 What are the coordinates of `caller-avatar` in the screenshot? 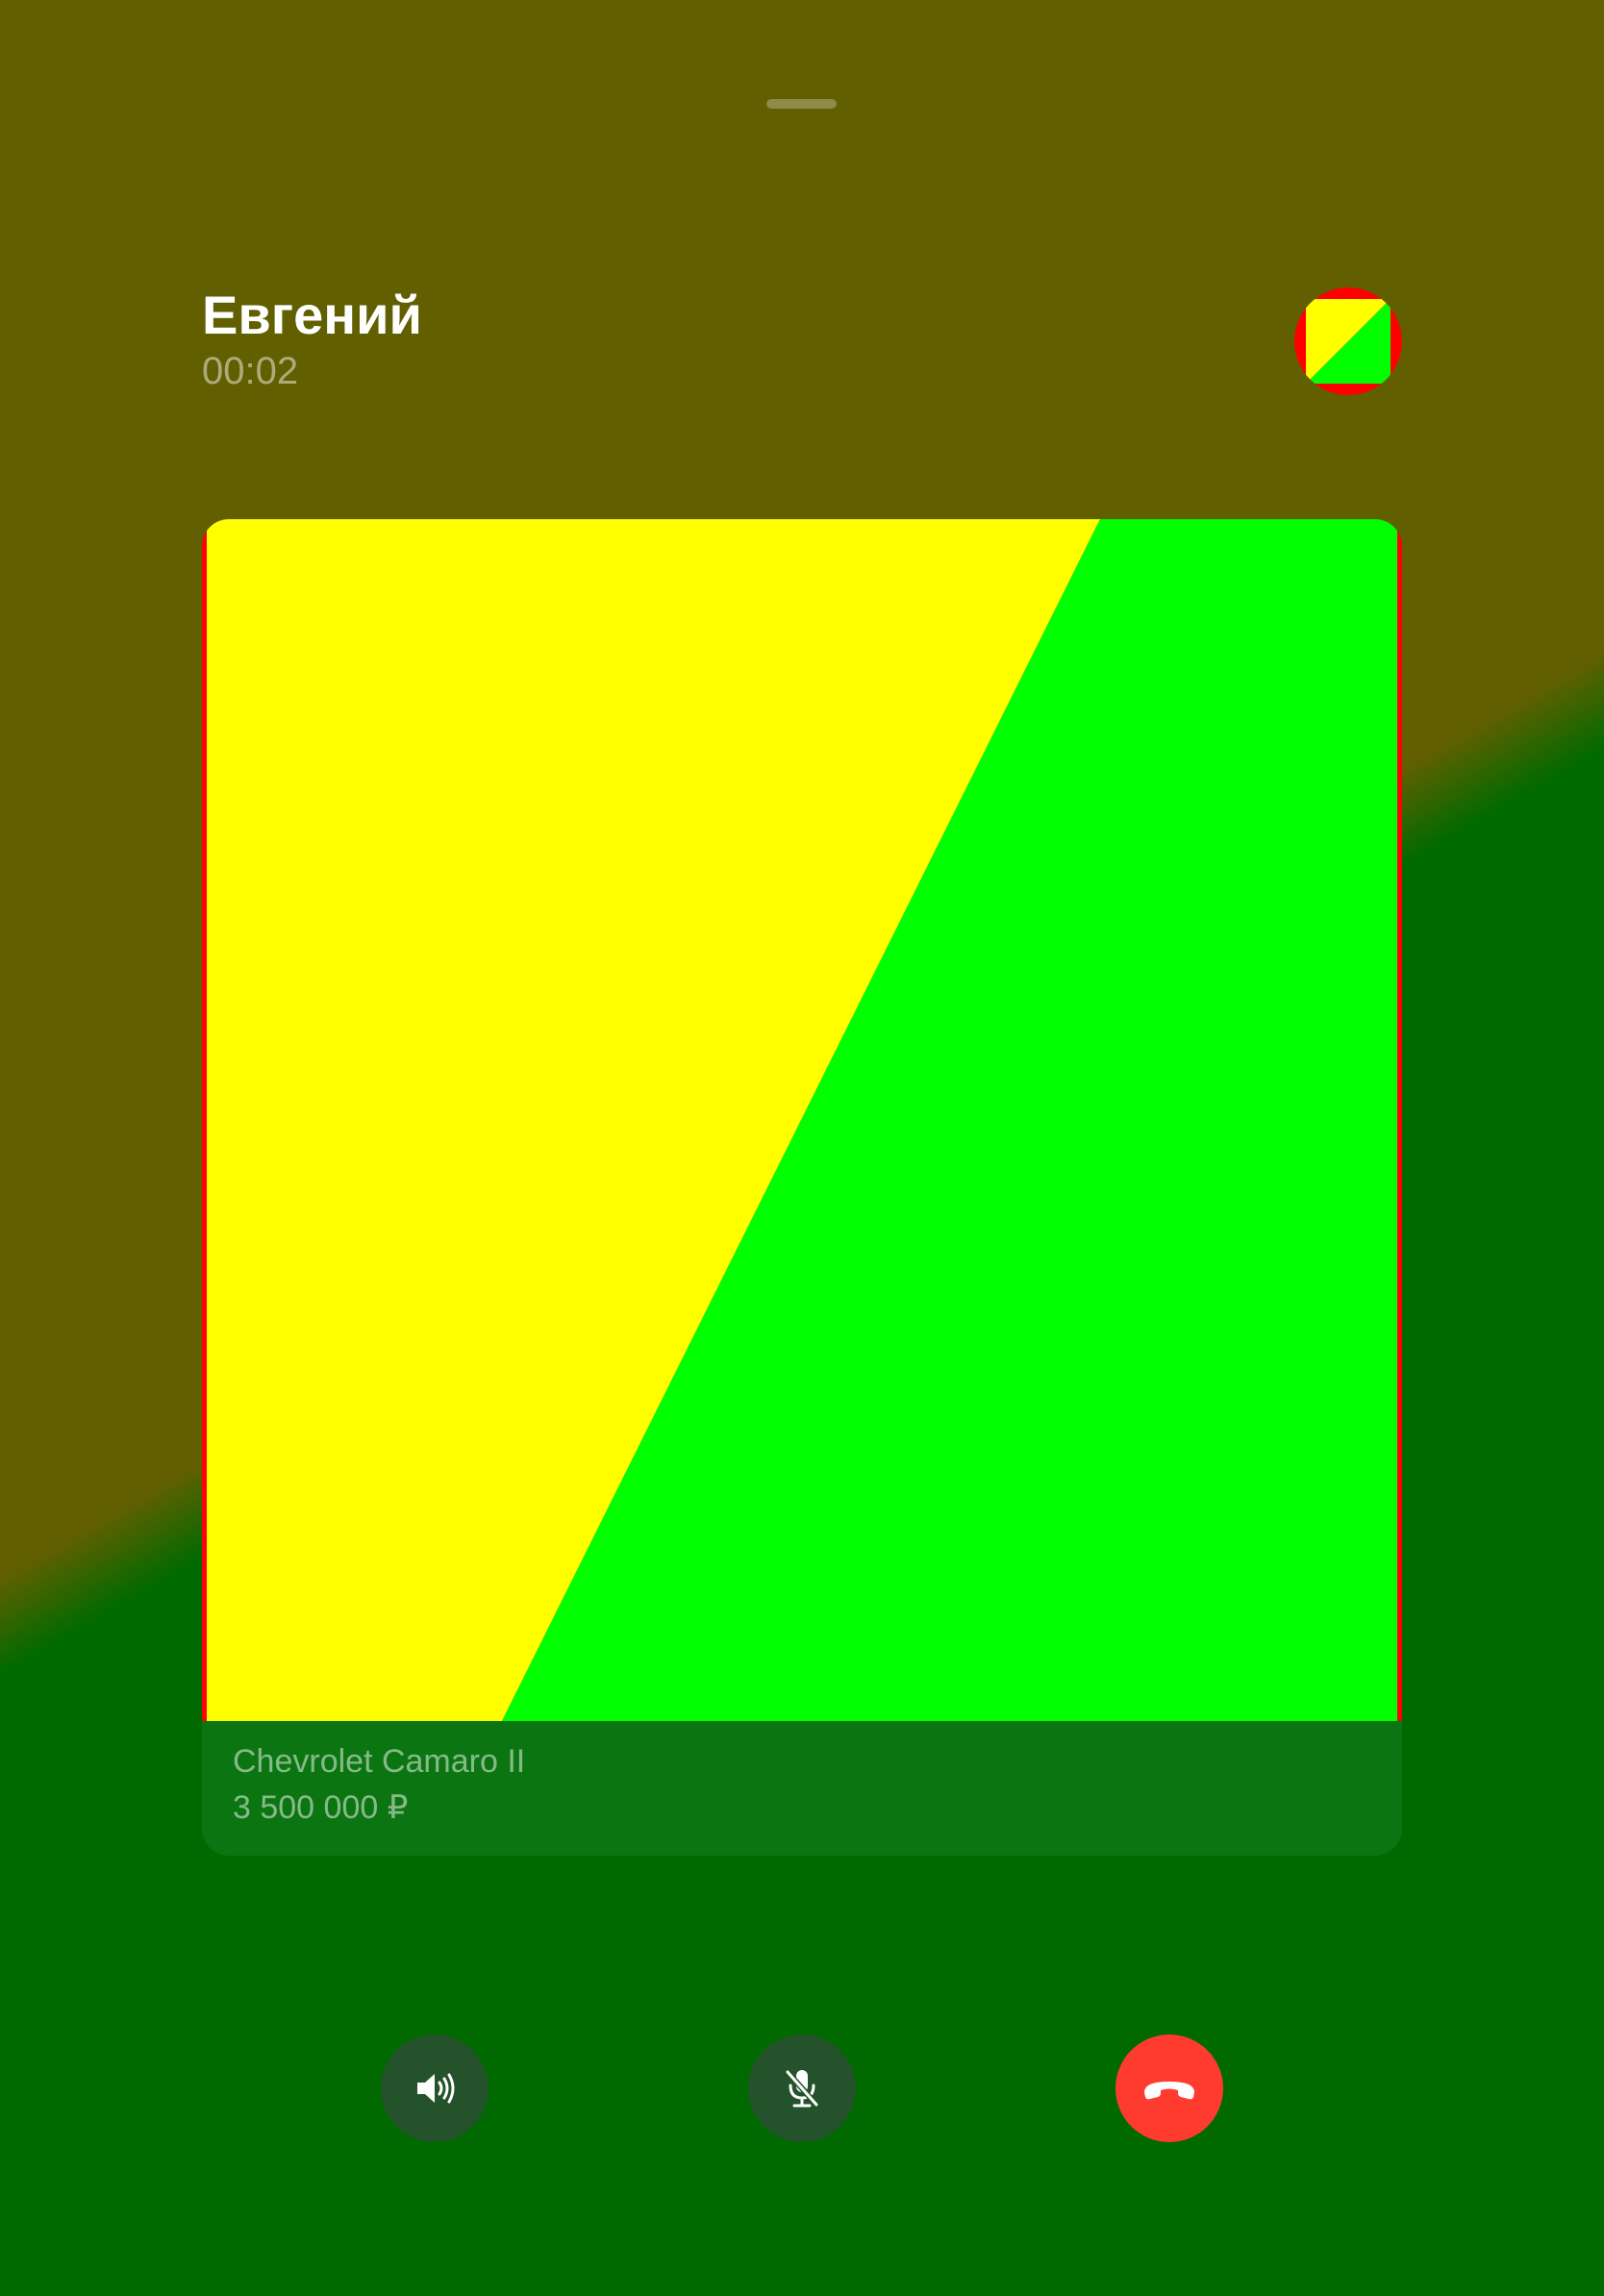 It's located at (1348, 341).